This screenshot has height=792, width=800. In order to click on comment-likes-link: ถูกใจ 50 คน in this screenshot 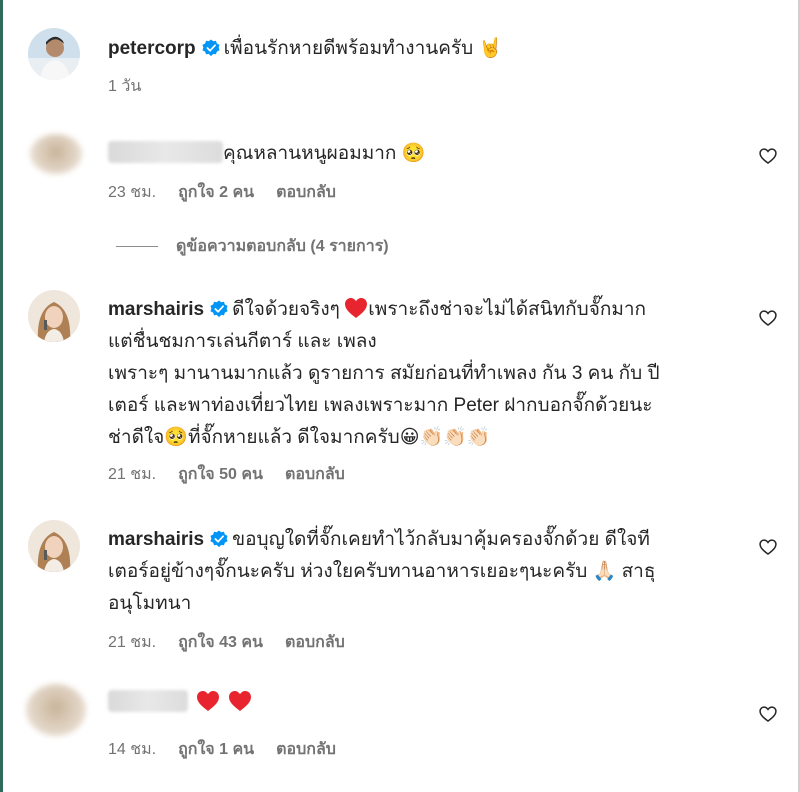, I will do `click(220, 474)`.